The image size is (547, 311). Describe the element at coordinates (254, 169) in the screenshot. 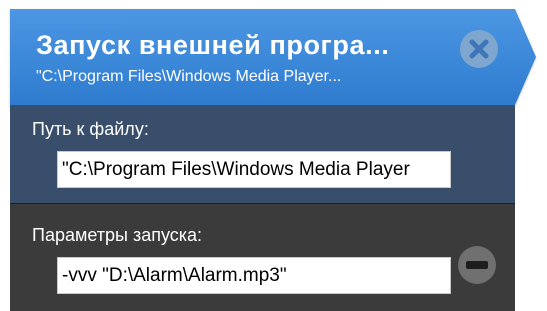

I see `path-input: "C:\Program Files\Windows Media Player` at that location.